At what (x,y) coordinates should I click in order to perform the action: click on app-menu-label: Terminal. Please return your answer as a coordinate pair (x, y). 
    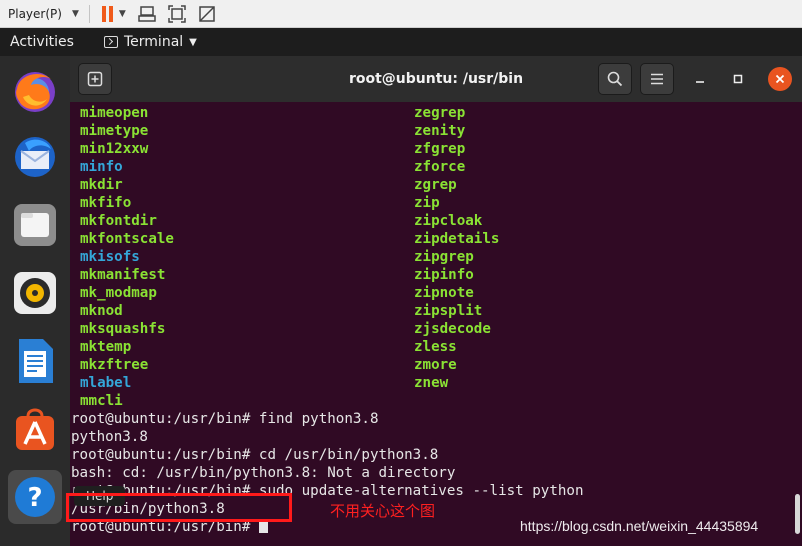
    Looking at the image, I should click on (154, 42).